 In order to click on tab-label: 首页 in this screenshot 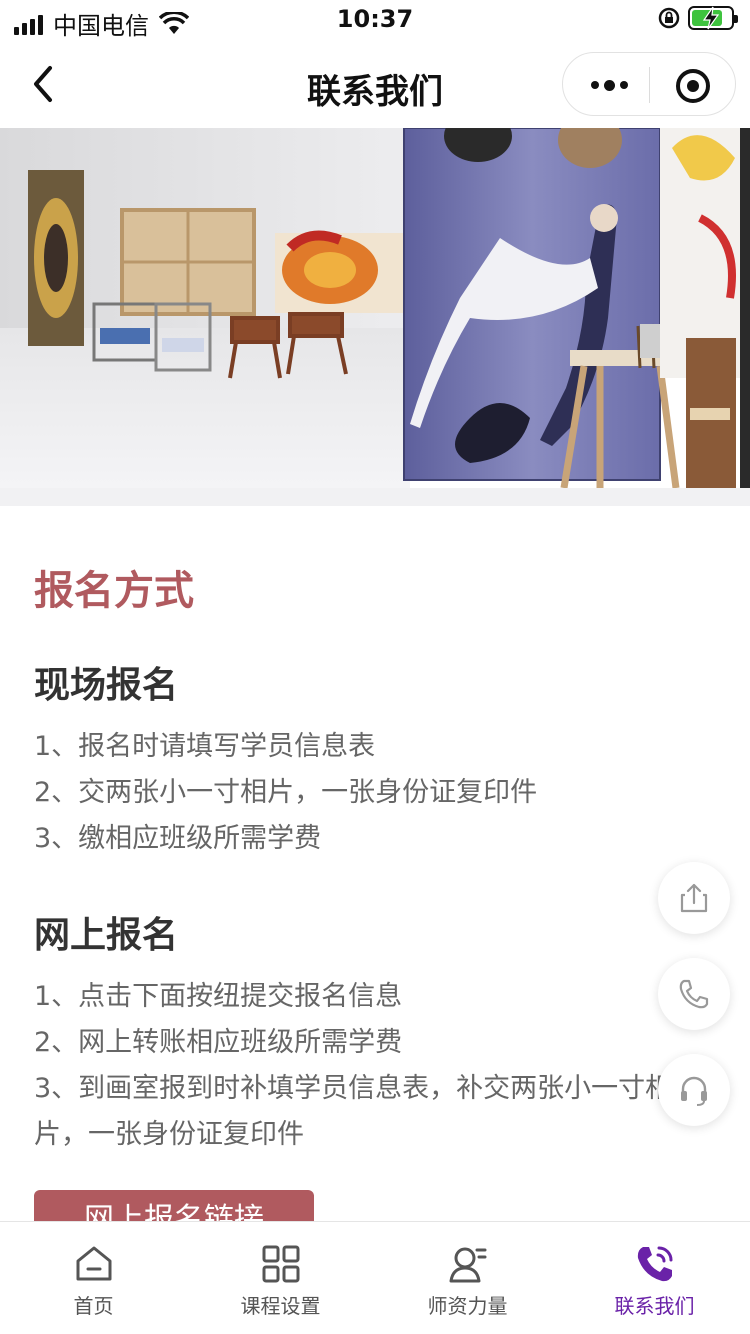, I will do `click(93, 1306)`.